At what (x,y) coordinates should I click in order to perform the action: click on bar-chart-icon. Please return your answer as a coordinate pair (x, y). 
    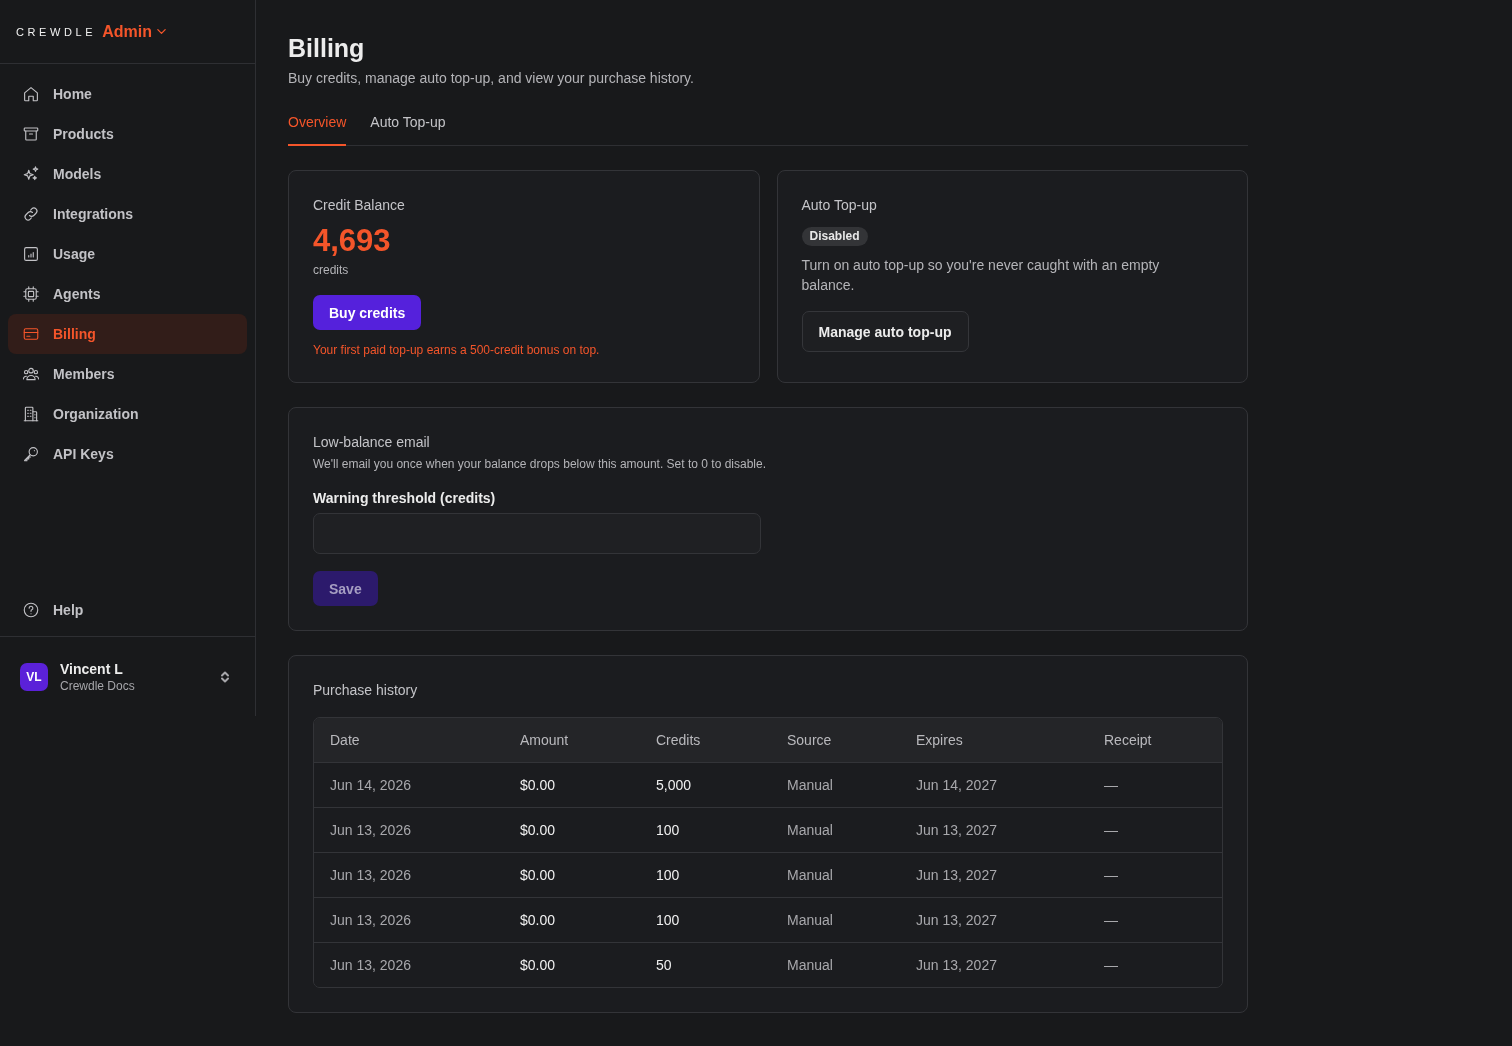
    Looking at the image, I should click on (31, 254).